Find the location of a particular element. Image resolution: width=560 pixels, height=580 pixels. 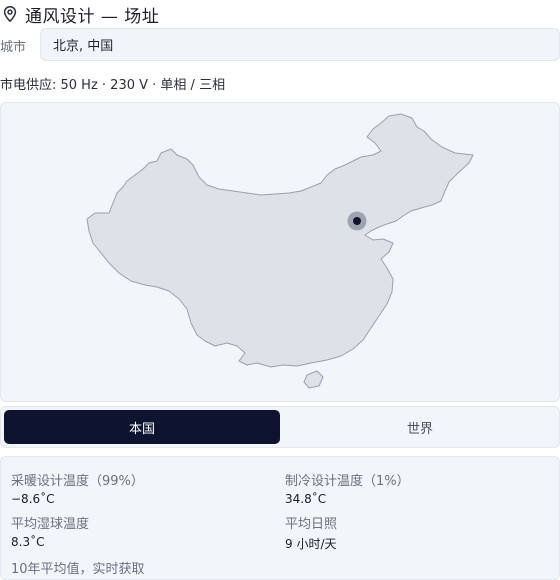

stat-value: 9 小时/天 is located at coordinates (311, 544).